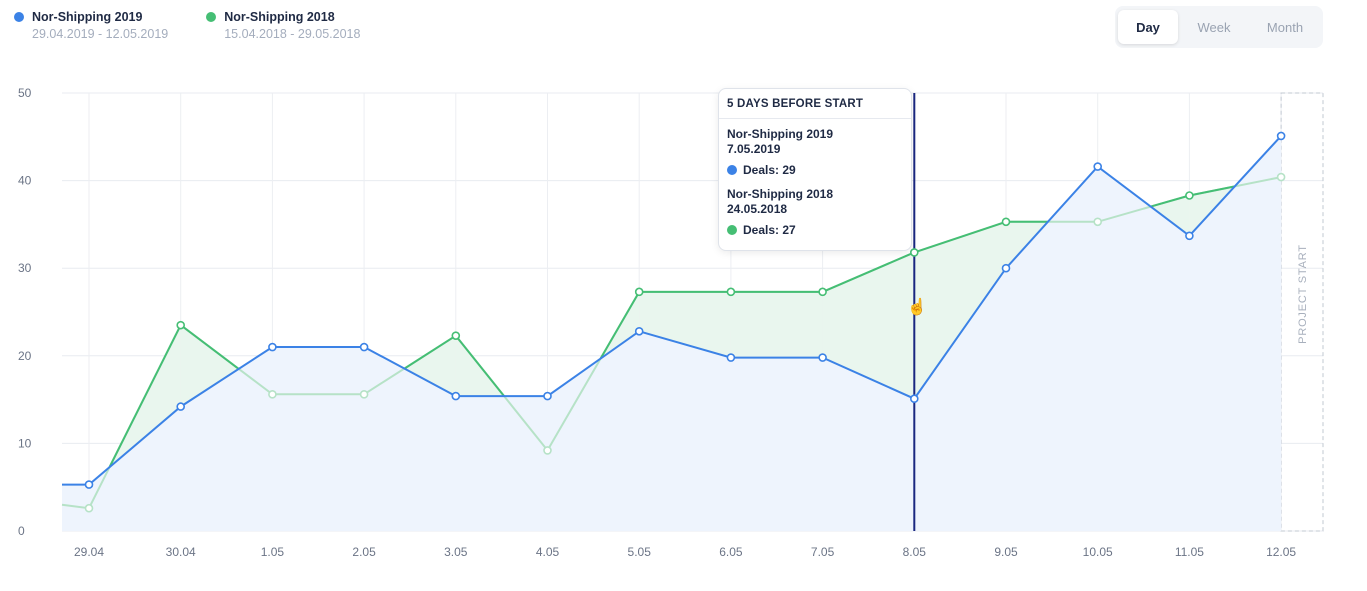 Image resolution: width=1367 pixels, height=591 pixels. Describe the element at coordinates (731, 552) in the screenshot. I see `x-tick-label: 6.05` at that location.